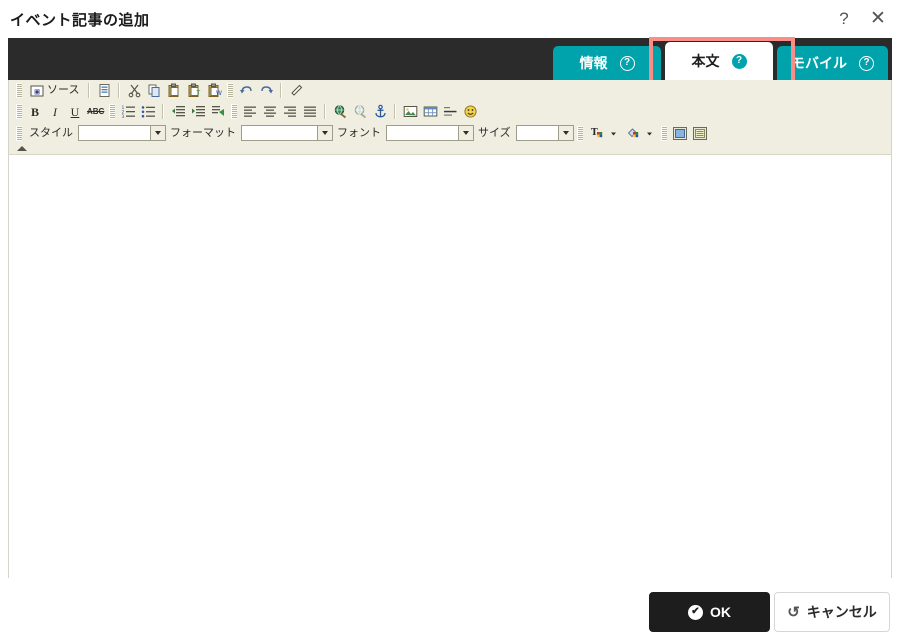 This screenshot has height=642, width=900. I want to click on tab-mobile: モバイル ?, so click(832, 63).